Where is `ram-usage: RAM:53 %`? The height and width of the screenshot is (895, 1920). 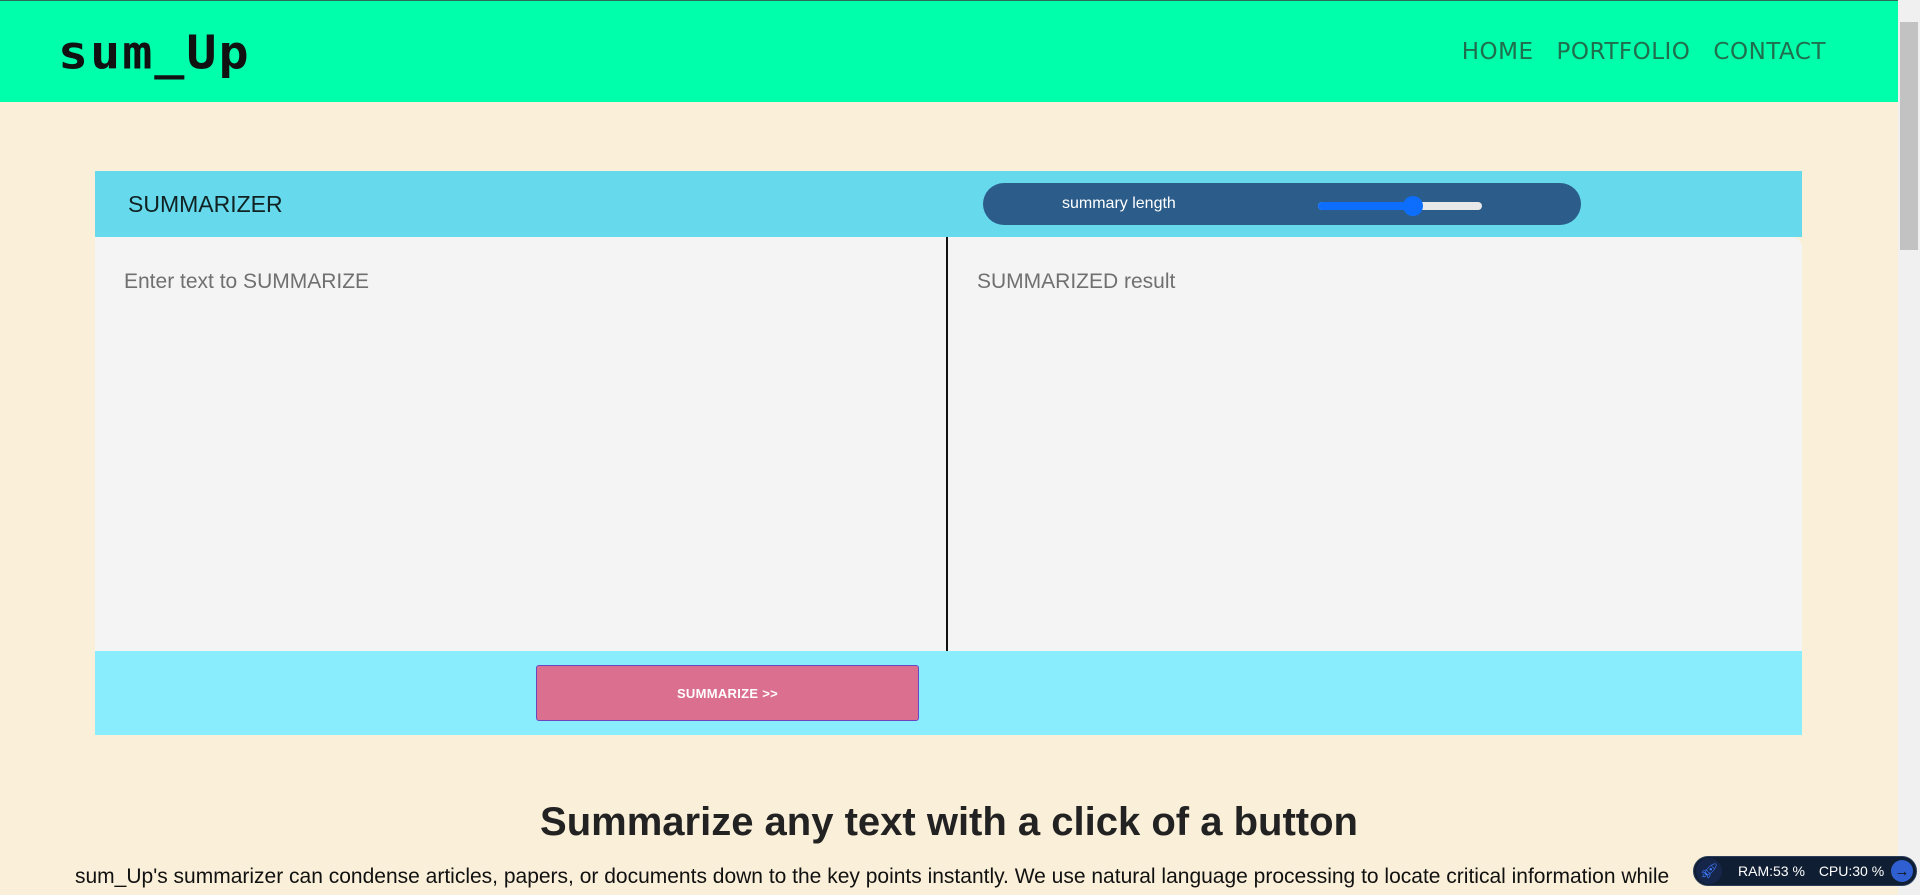
ram-usage: RAM:53 % is located at coordinates (1771, 871).